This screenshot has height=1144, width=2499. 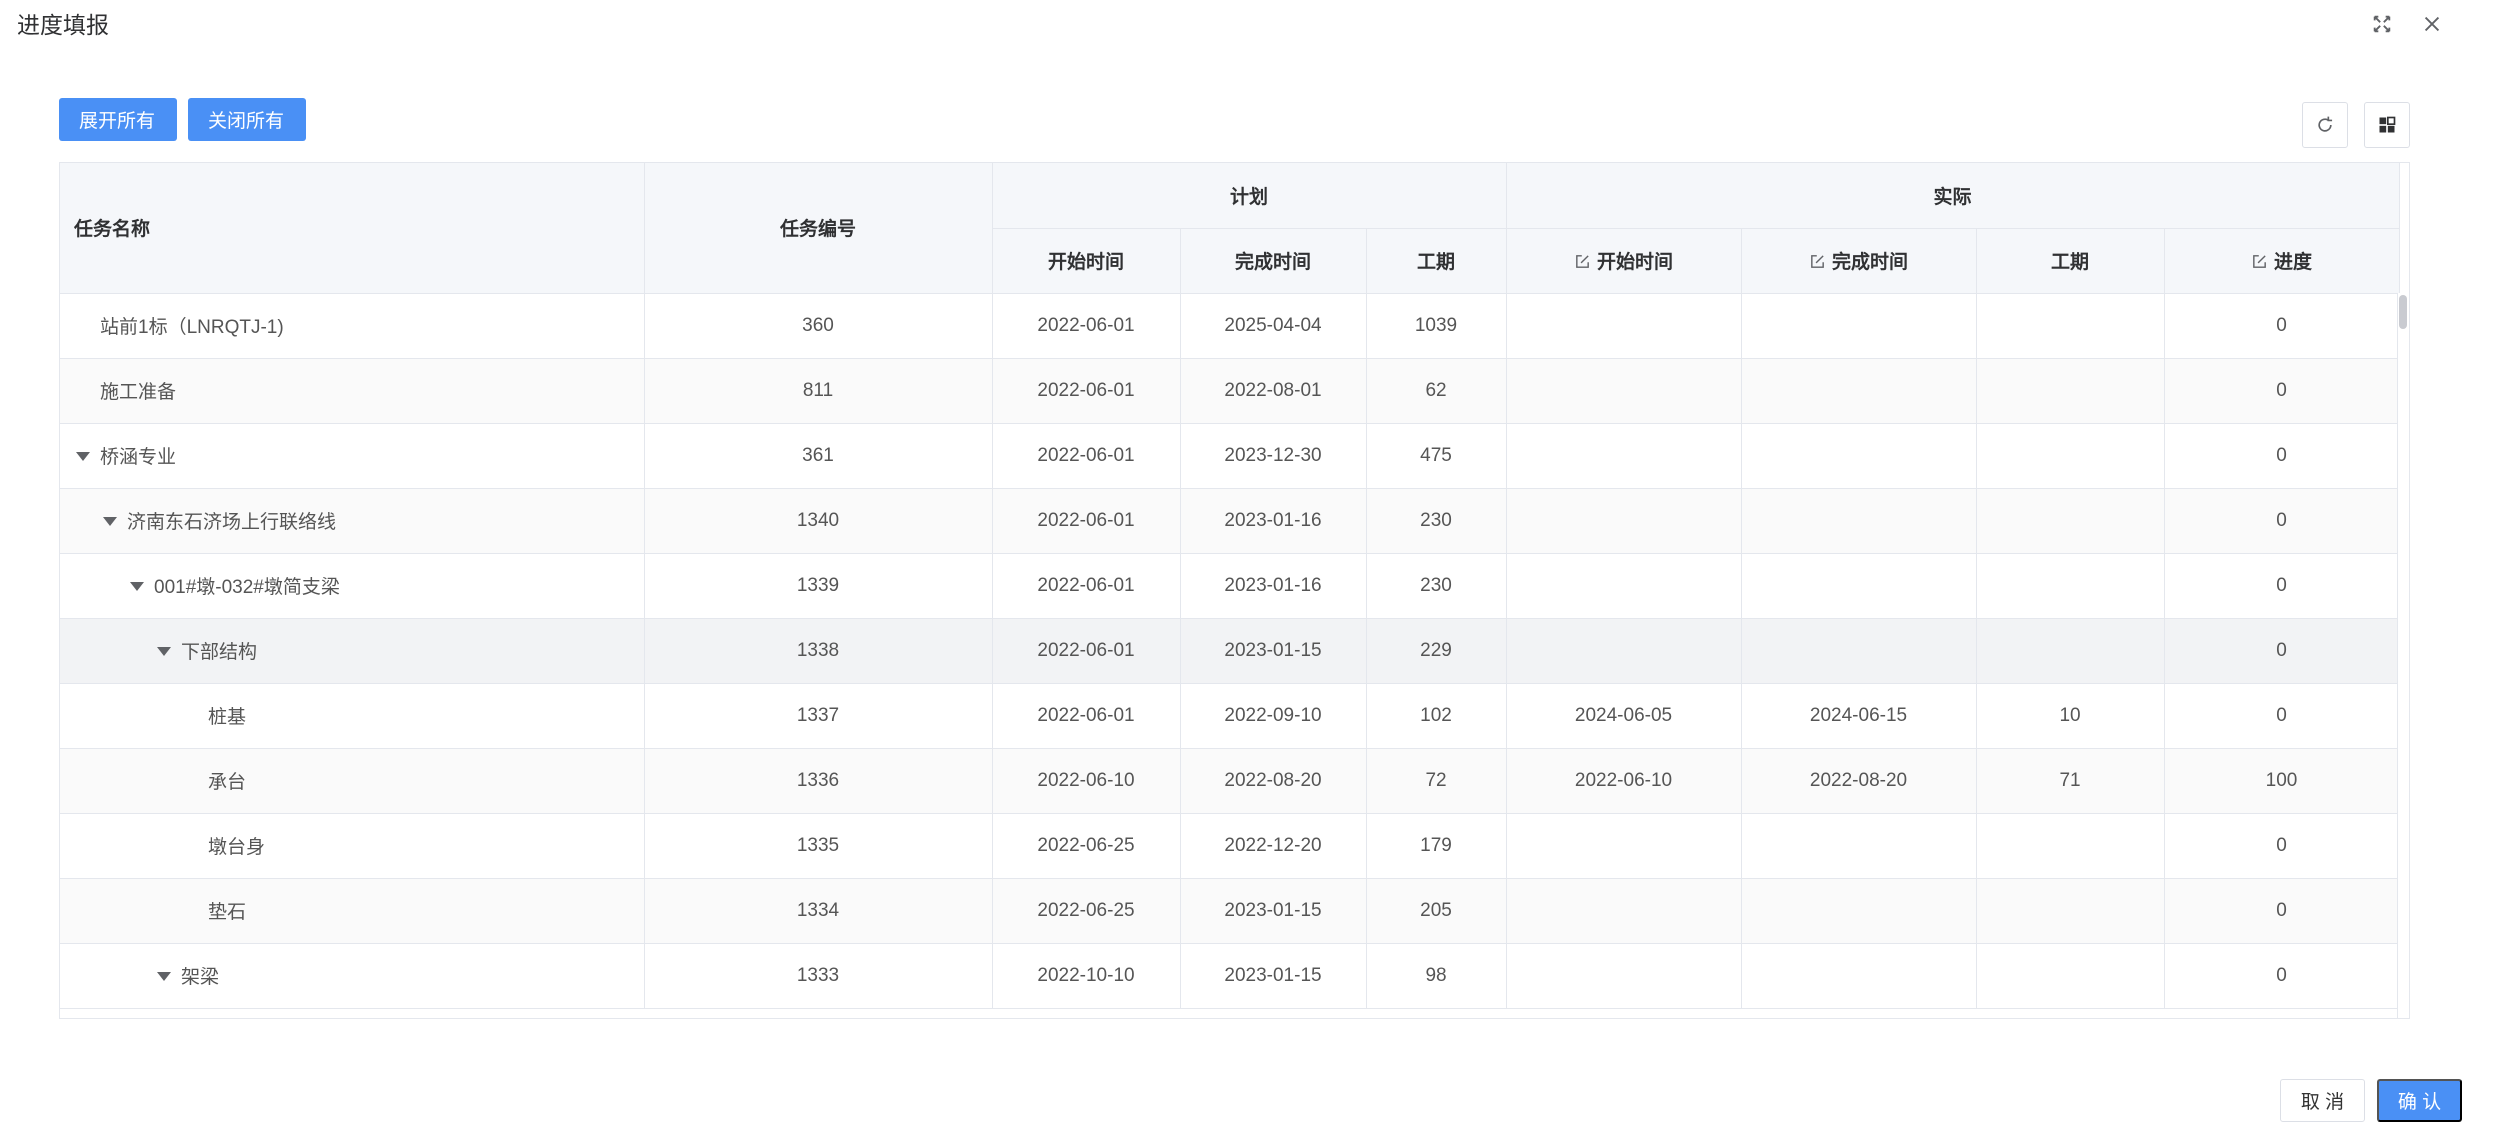 I want to click on header-task-no: 任务编号, so click(x=818, y=228).